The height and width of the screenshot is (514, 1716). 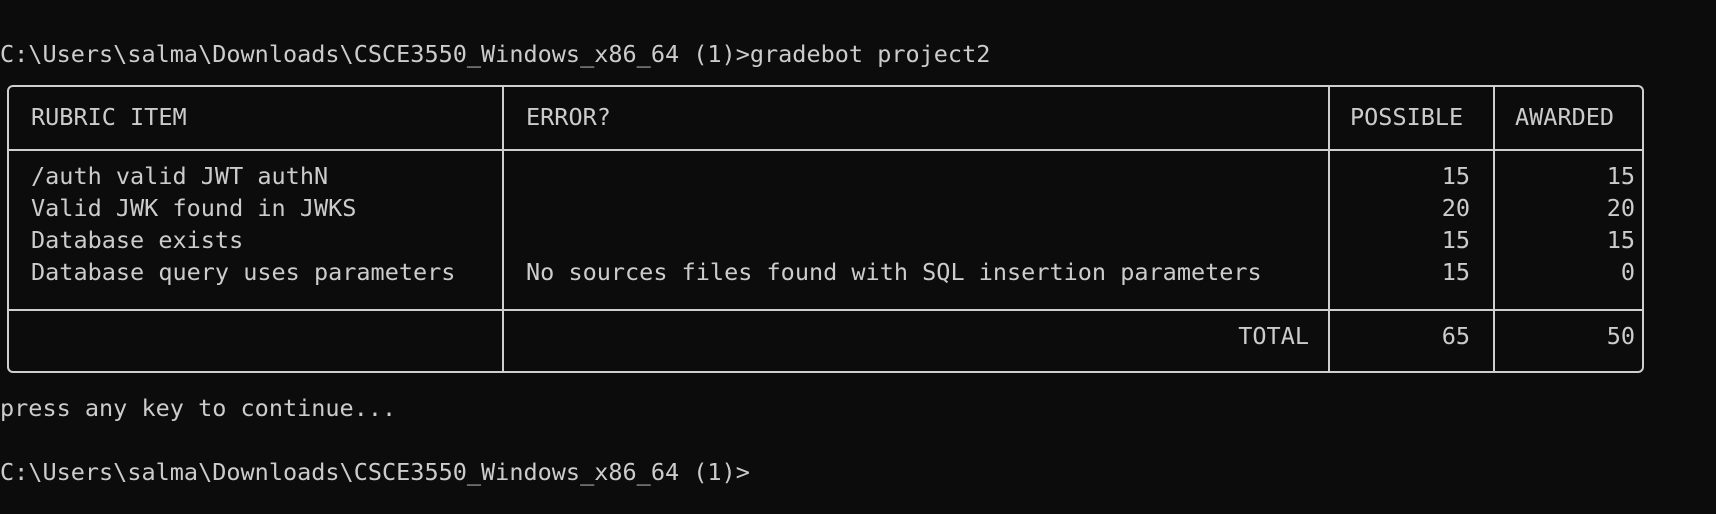 What do you see at coordinates (503, 229) in the screenshot?
I see `column-divider` at bounding box center [503, 229].